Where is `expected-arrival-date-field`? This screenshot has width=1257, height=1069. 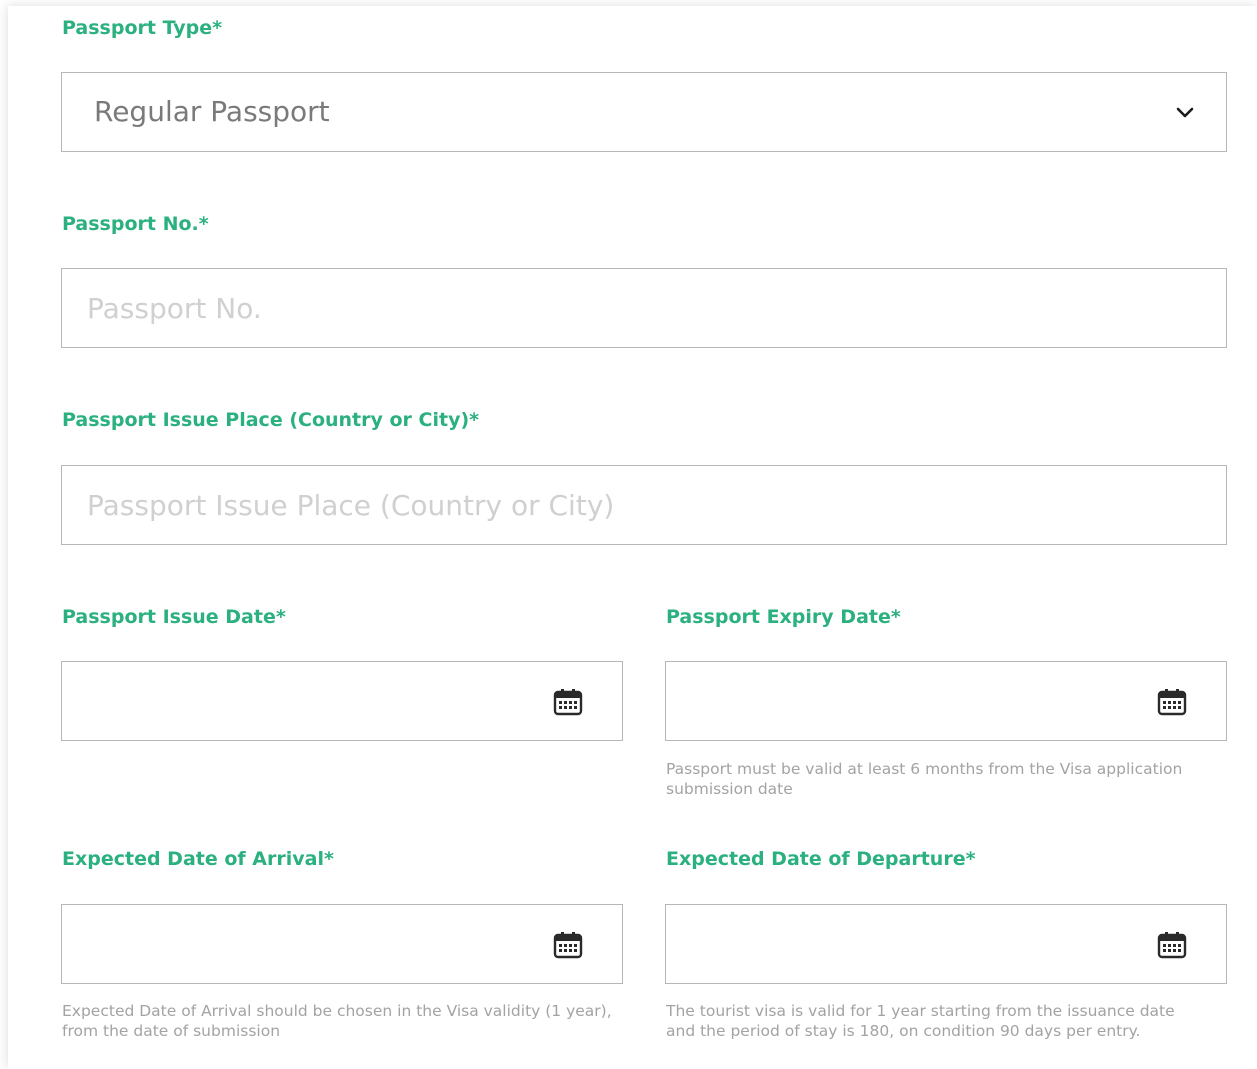 expected-arrival-date-field is located at coordinates (342, 944).